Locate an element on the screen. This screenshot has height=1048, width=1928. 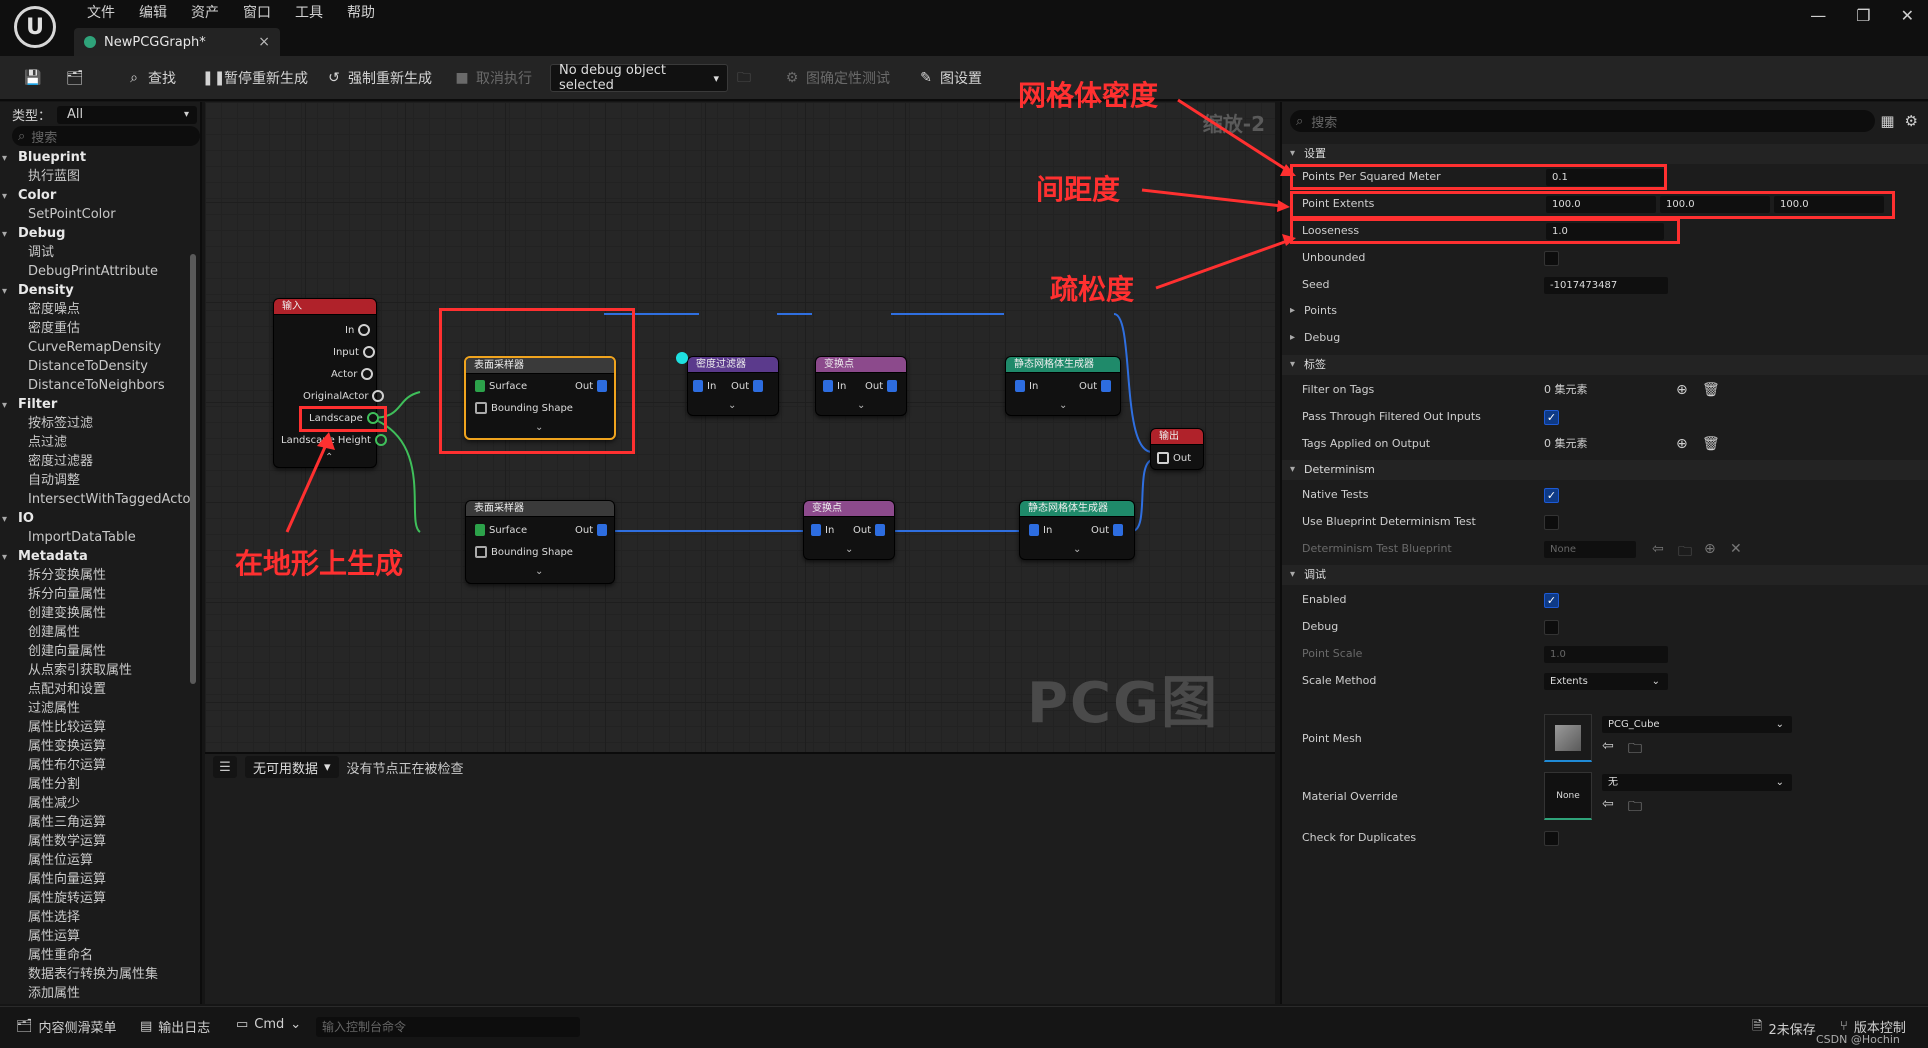
palette-category: Filter is located at coordinates (95, 404).